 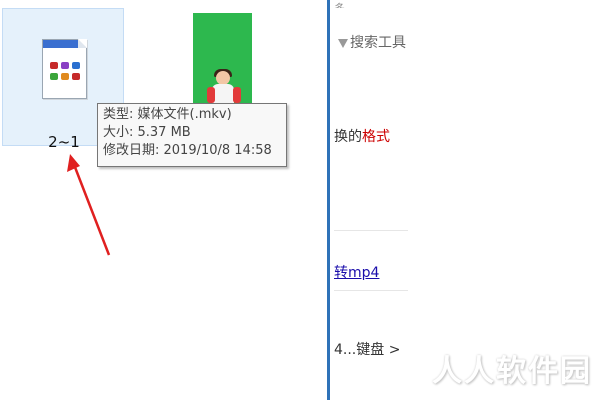 What do you see at coordinates (378, 43) in the screenshot?
I see `search-tools-label: 搜索工具` at bounding box center [378, 43].